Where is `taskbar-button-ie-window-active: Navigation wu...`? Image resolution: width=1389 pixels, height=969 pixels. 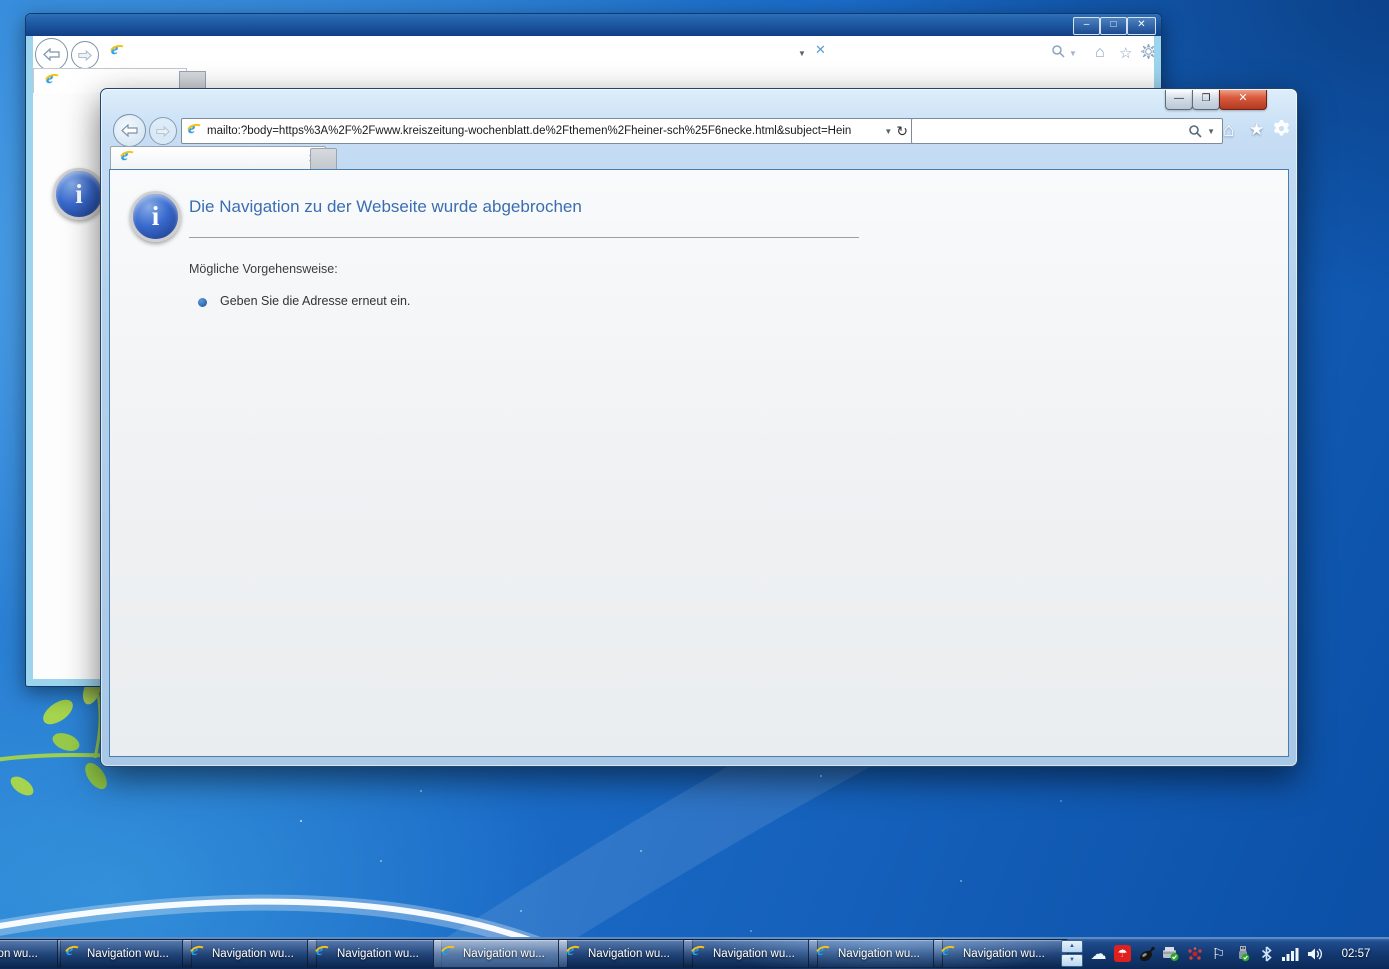 taskbar-button-ie-window-active: Navigation wu... is located at coordinates (500, 953).